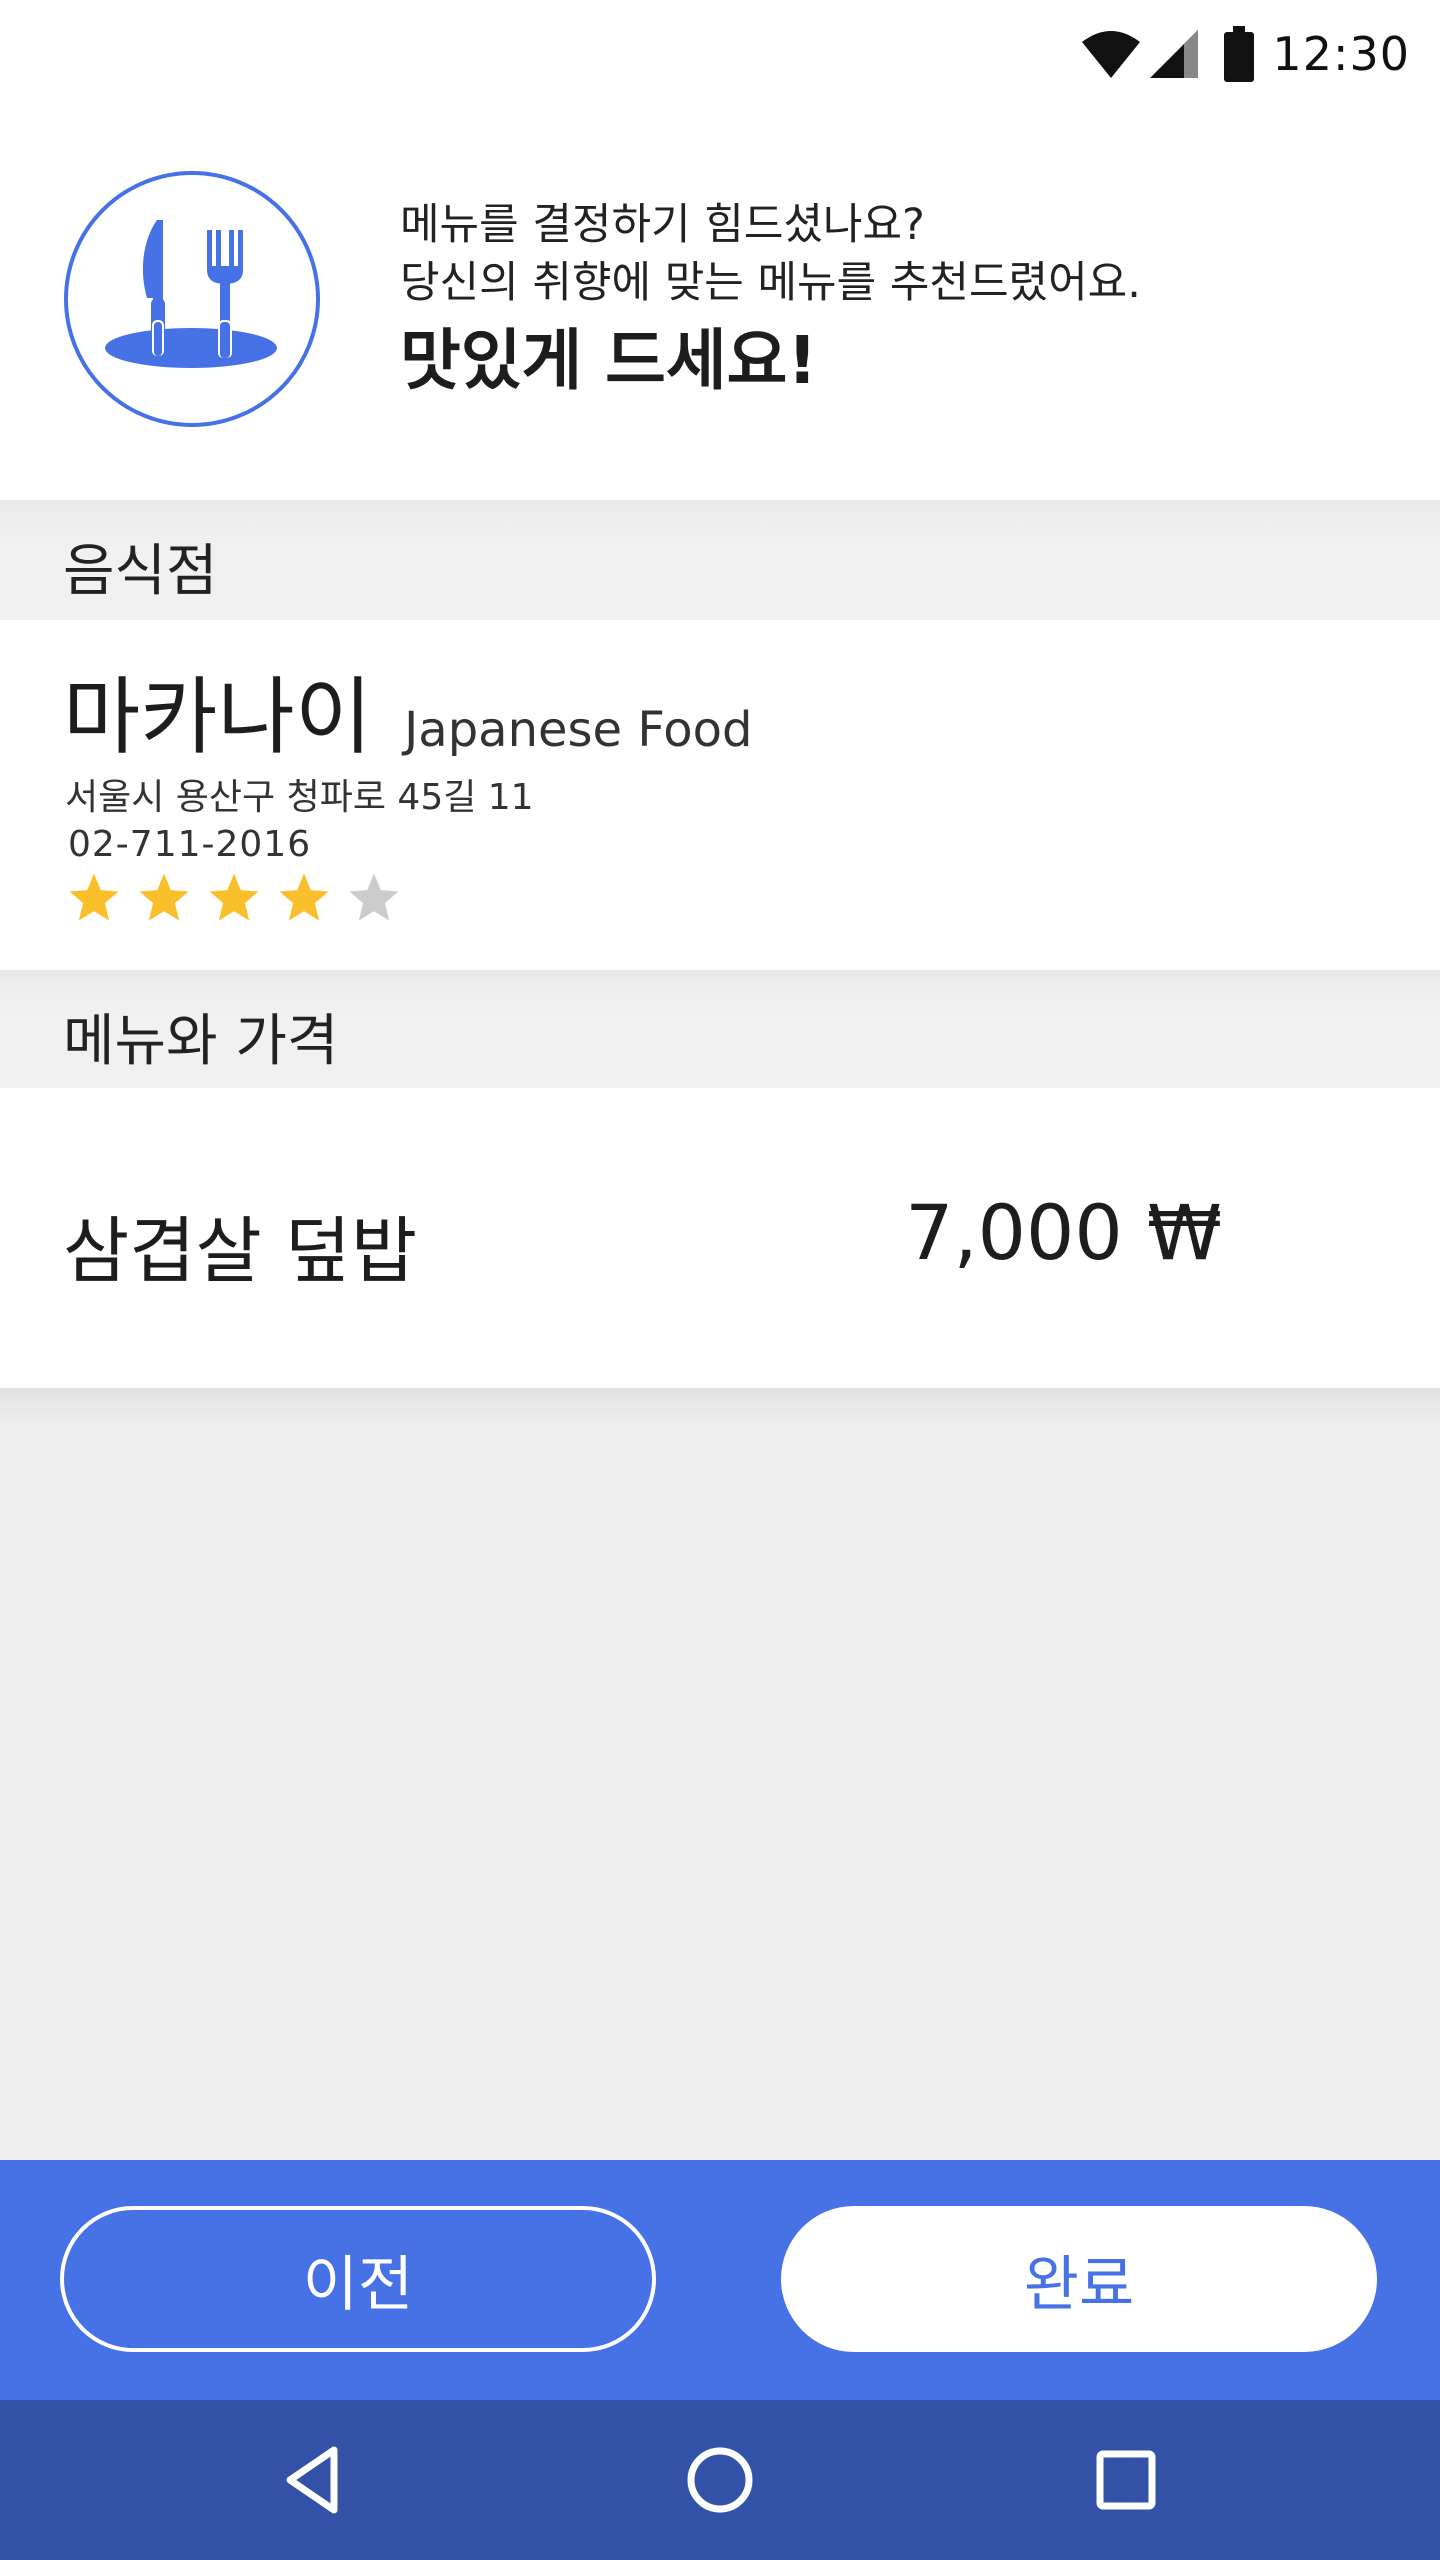 This screenshot has height=2560, width=1440. I want to click on star-rating, so click(241, 898).